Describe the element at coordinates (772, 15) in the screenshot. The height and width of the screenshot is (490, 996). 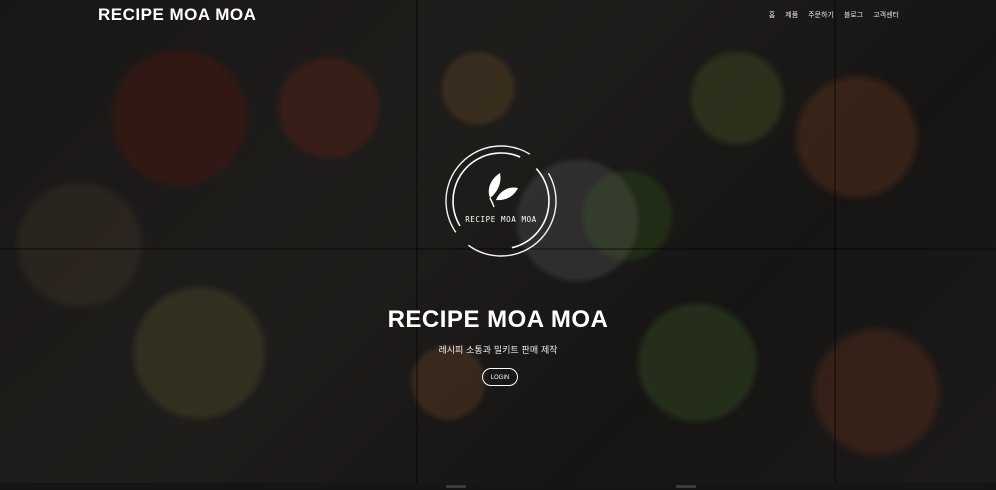
I see `nav-item-home: 홈` at that location.